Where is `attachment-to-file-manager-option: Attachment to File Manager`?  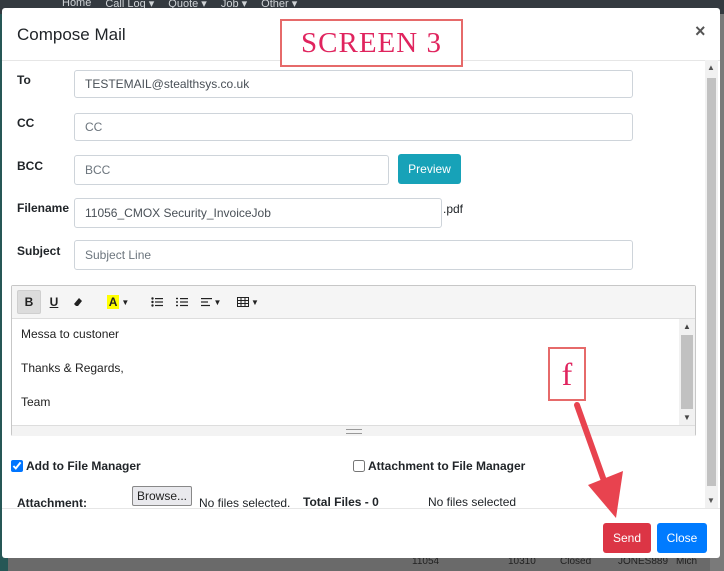 attachment-to-file-manager-option: Attachment to File Manager is located at coordinates (439, 466).